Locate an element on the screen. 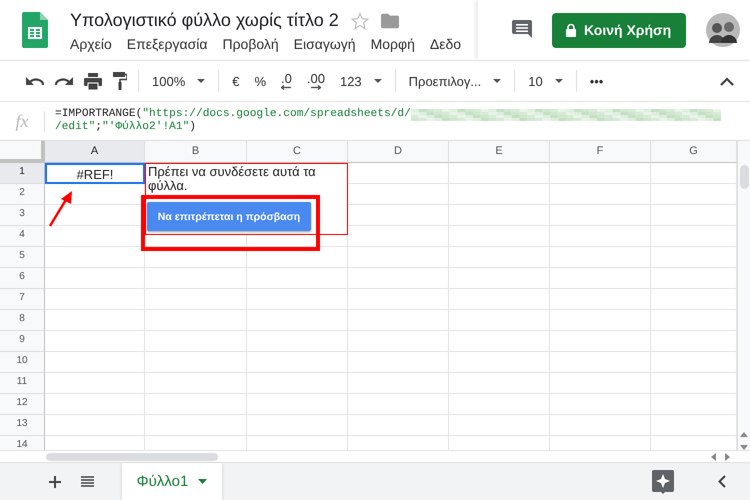 The width and height of the screenshot is (750, 500). paint-format-icon is located at coordinates (120, 81).